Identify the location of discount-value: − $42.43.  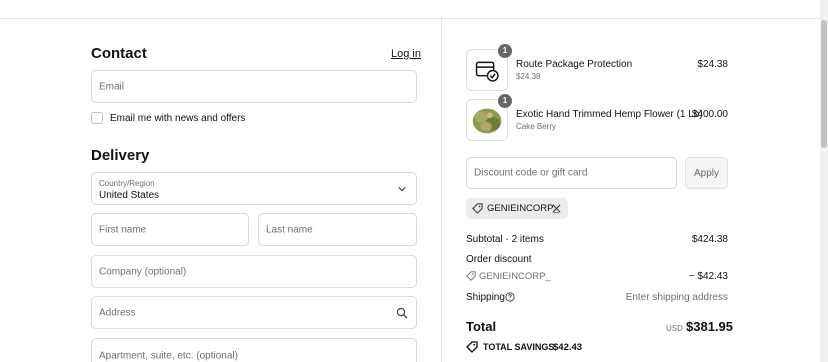
(708, 276).